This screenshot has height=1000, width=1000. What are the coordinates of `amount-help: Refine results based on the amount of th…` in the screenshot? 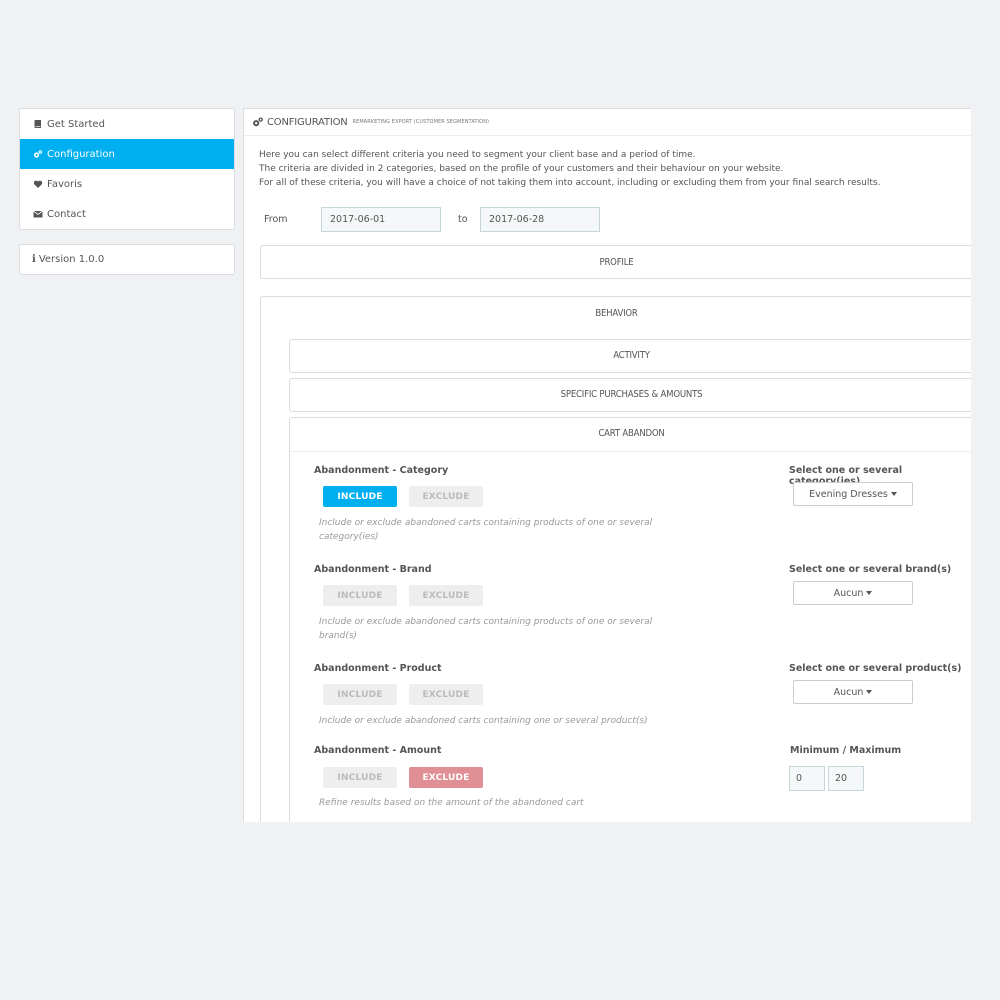 It's located at (499, 803).